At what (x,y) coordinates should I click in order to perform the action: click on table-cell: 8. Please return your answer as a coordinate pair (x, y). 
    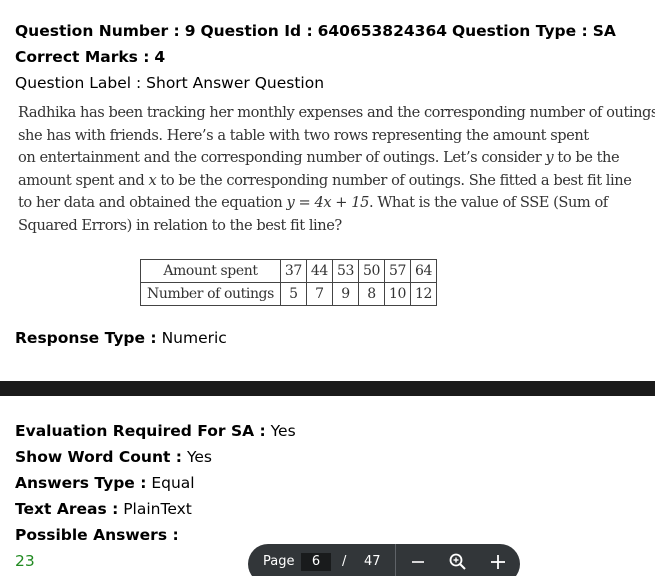
    Looking at the image, I should click on (371, 294).